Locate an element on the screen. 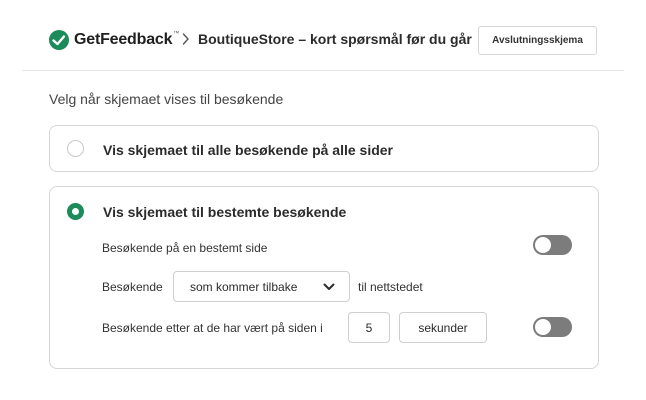 Image resolution: width=646 pixels, height=400 pixels. logo-trademark: ™ is located at coordinates (176, 34).